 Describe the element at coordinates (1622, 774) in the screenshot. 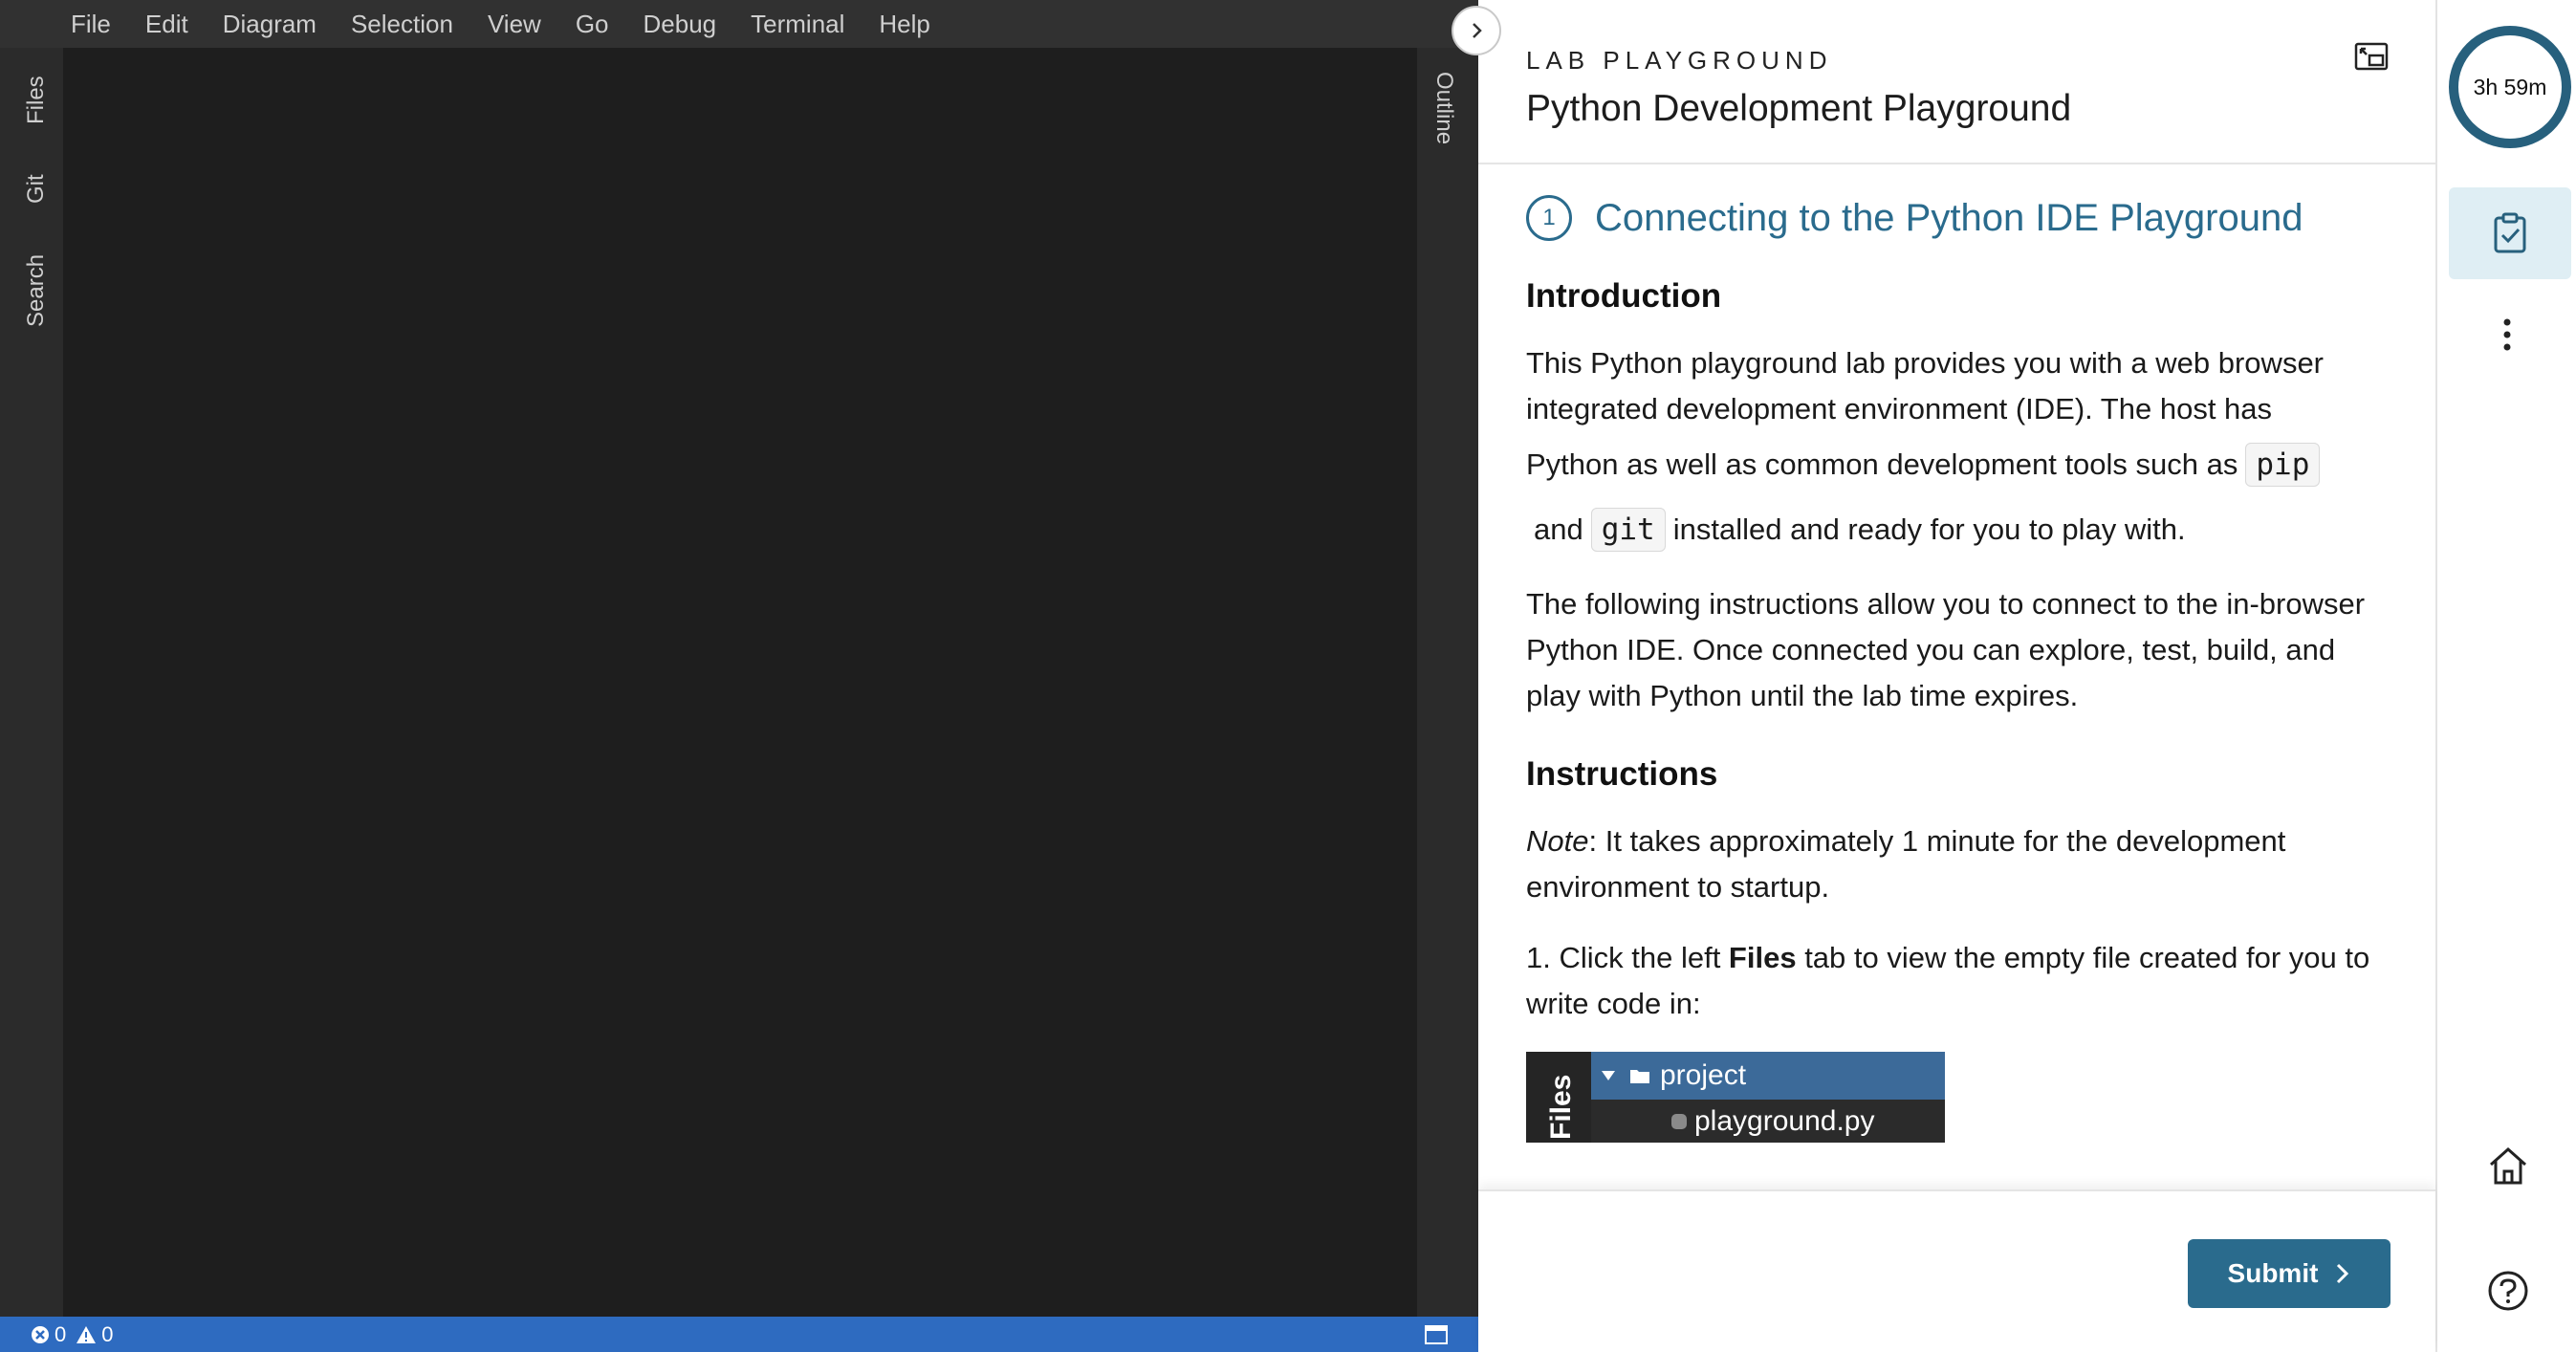

I see `instructions-heading: Instructions` at that location.